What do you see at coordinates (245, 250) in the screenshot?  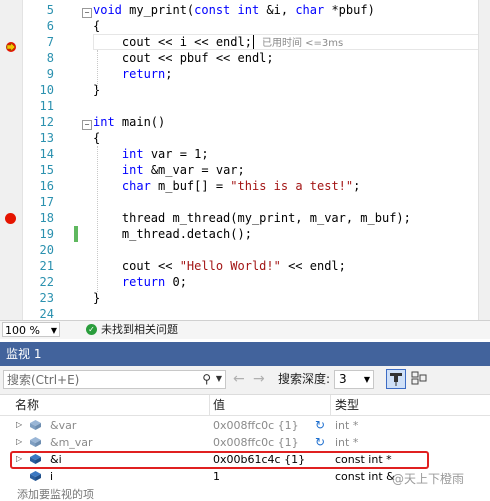 I see `code-line: 20` at bounding box center [245, 250].